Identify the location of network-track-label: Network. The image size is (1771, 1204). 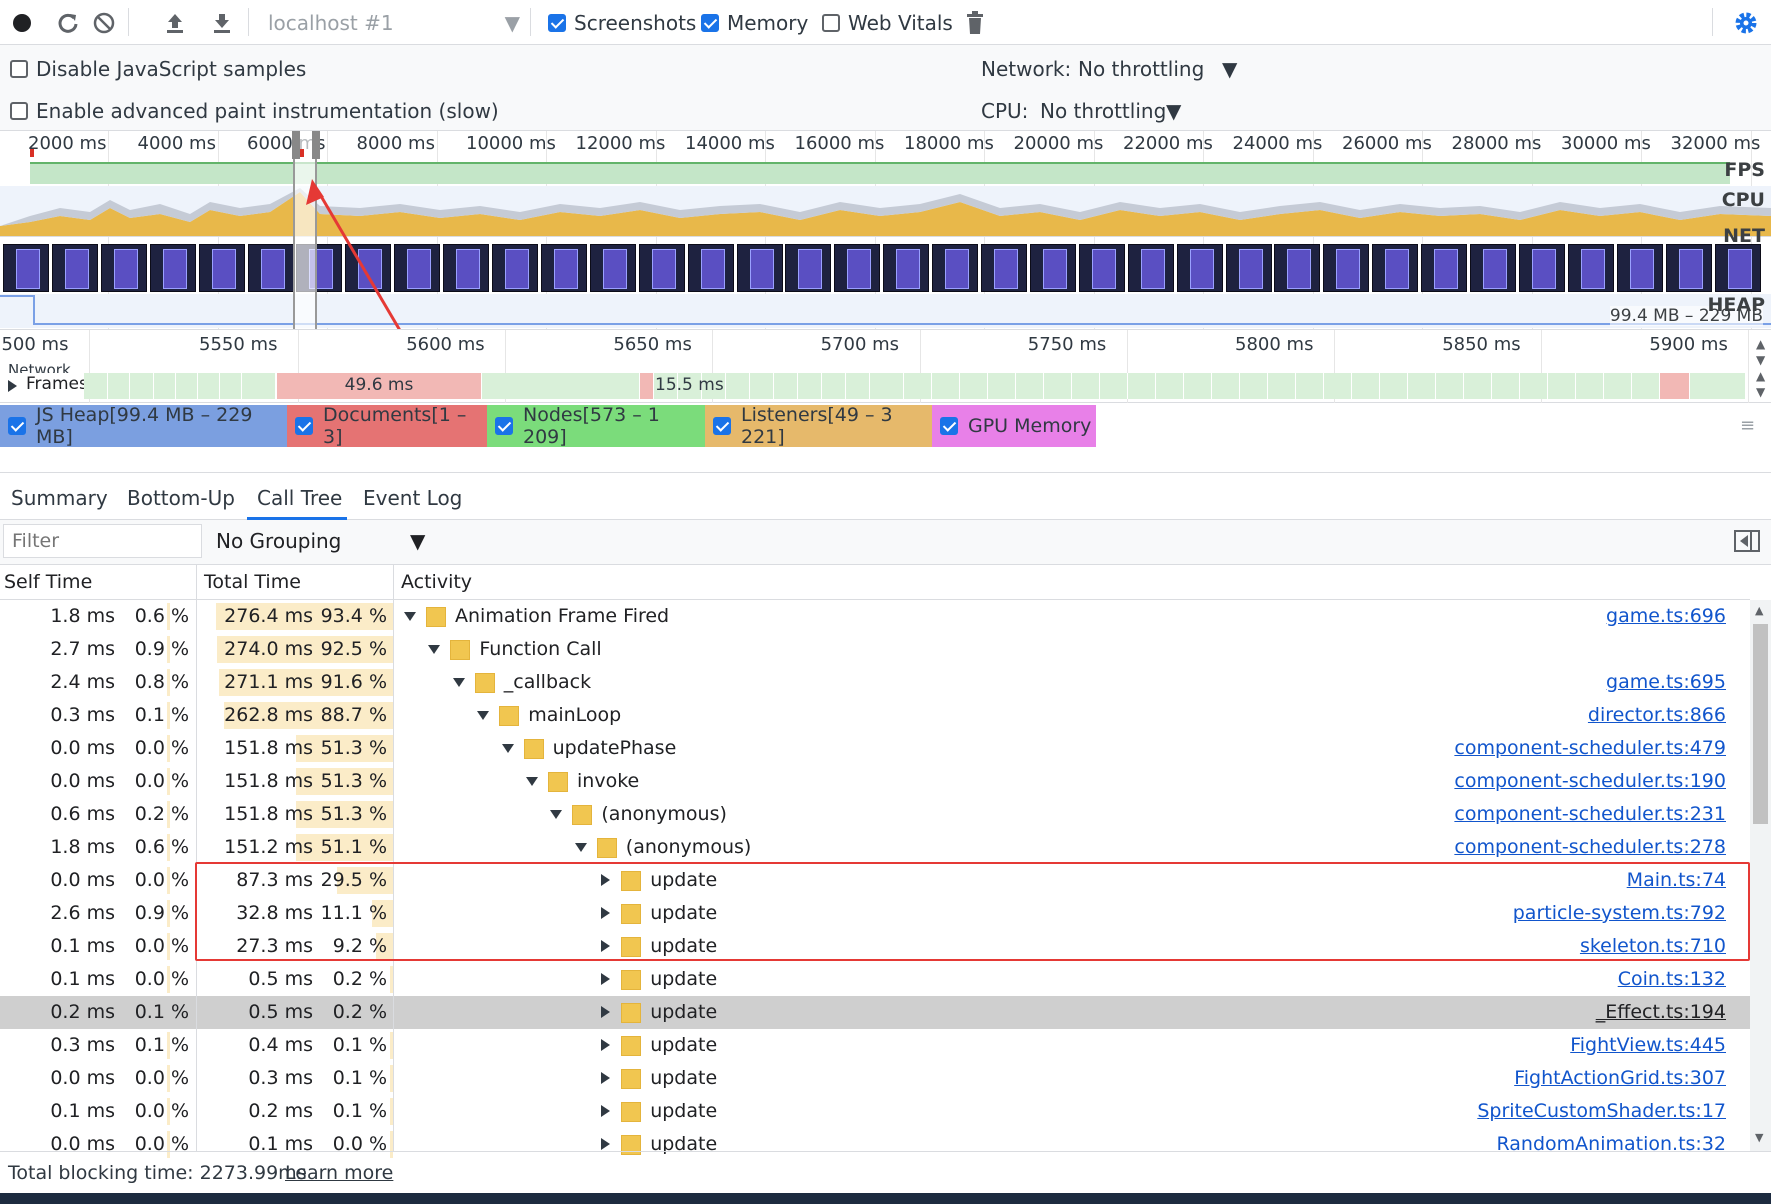
(39, 367).